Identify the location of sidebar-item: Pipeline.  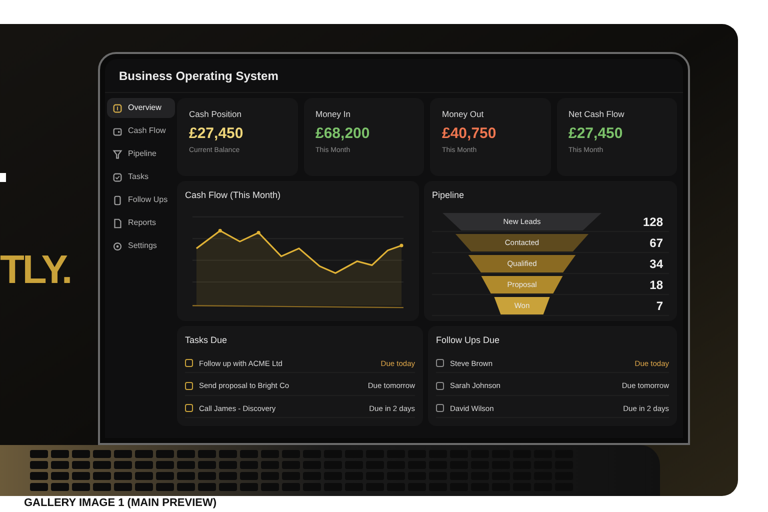
(141, 154).